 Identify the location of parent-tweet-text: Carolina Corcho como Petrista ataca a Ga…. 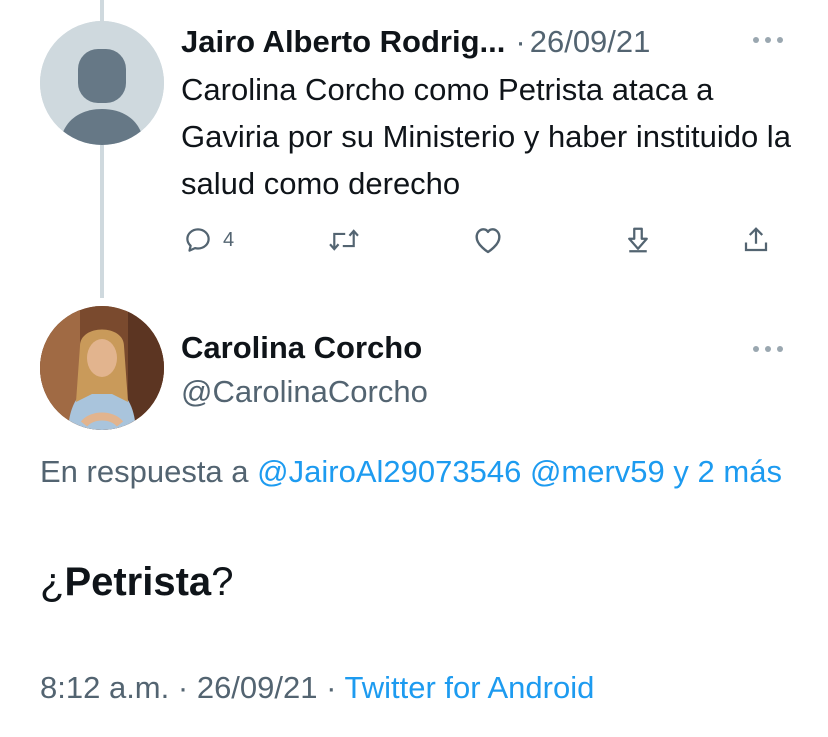
(486, 136).